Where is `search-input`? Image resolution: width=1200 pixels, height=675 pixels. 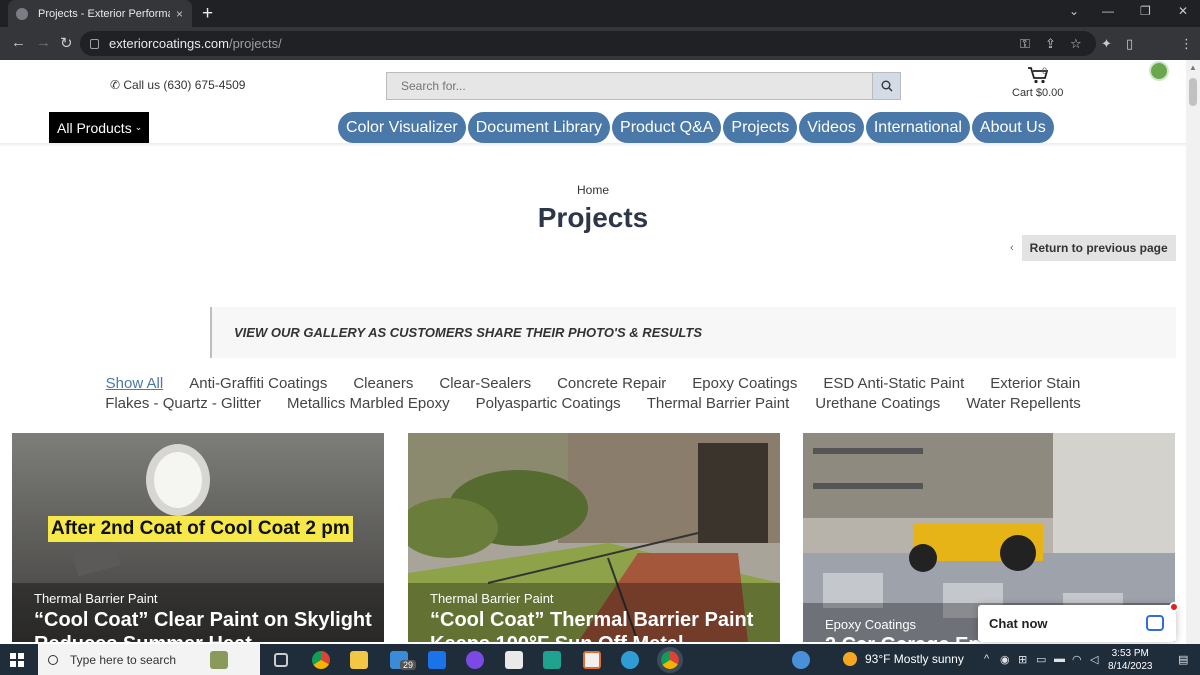 search-input is located at coordinates (629, 86).